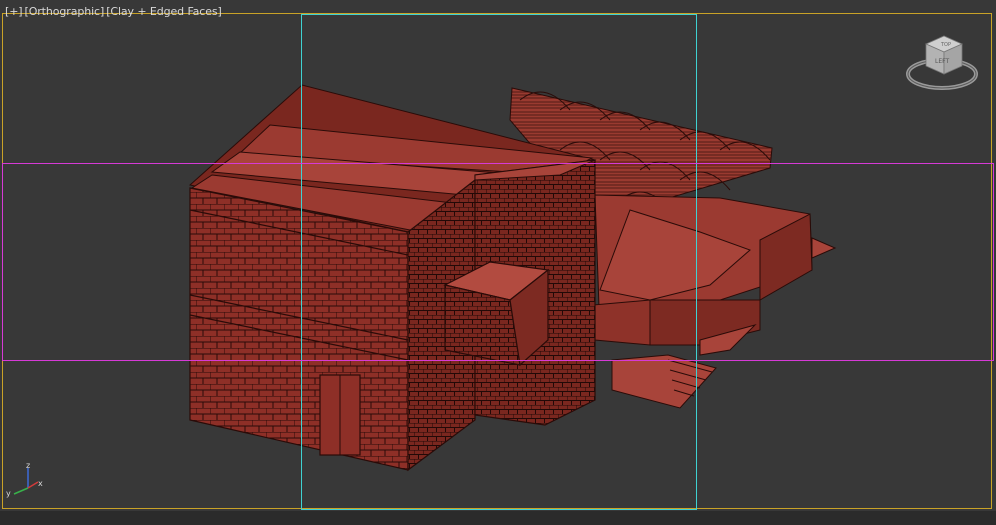 Image resolution: width=996 pixels, height=525 pixels. I want to click on projecting-bay, so click(496, 314).